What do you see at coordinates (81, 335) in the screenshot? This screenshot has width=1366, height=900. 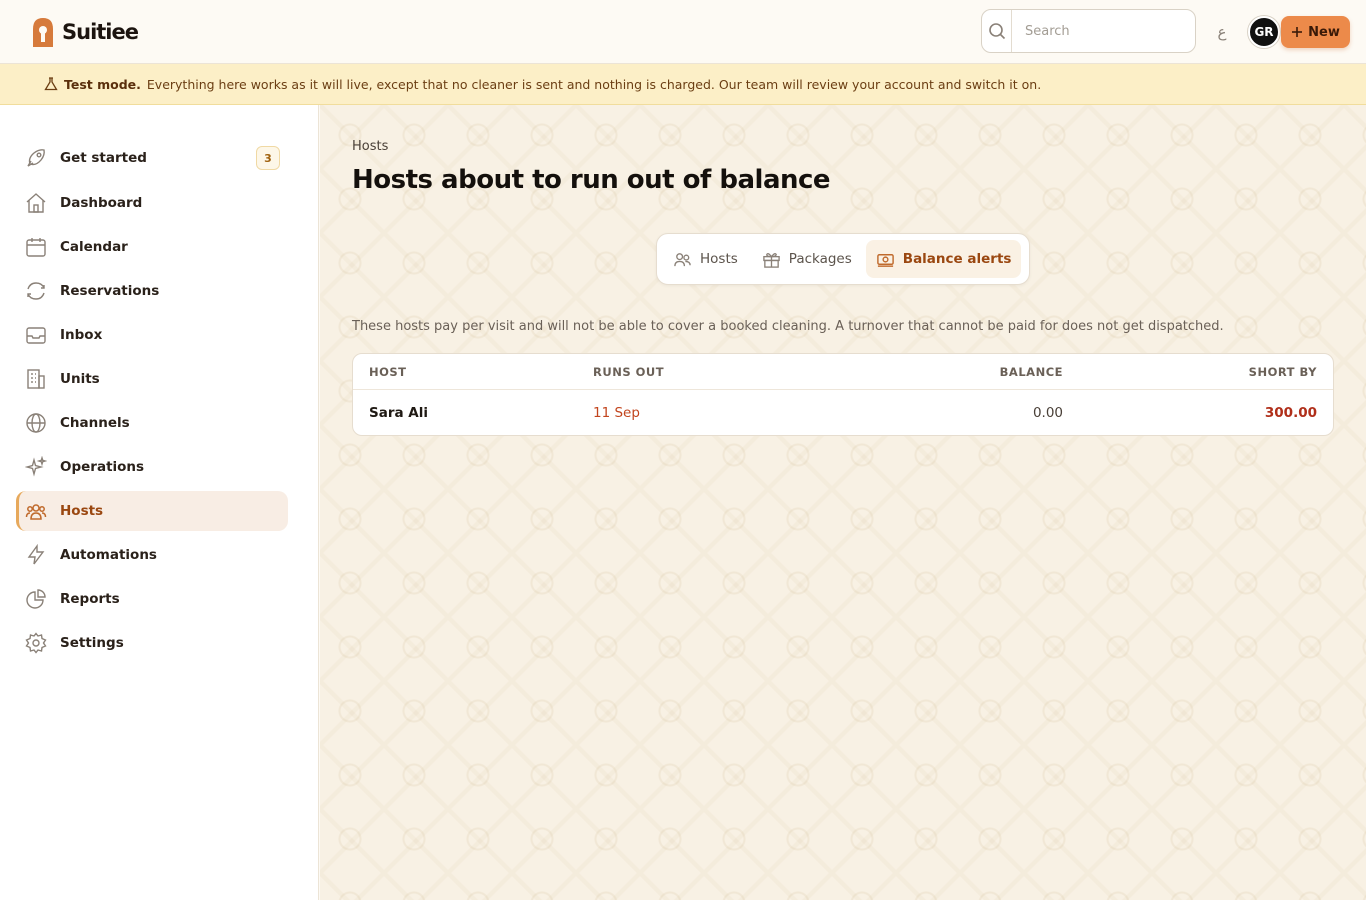 I see `sidebar-item-label: Inbox` at bounding box center [81, 335].